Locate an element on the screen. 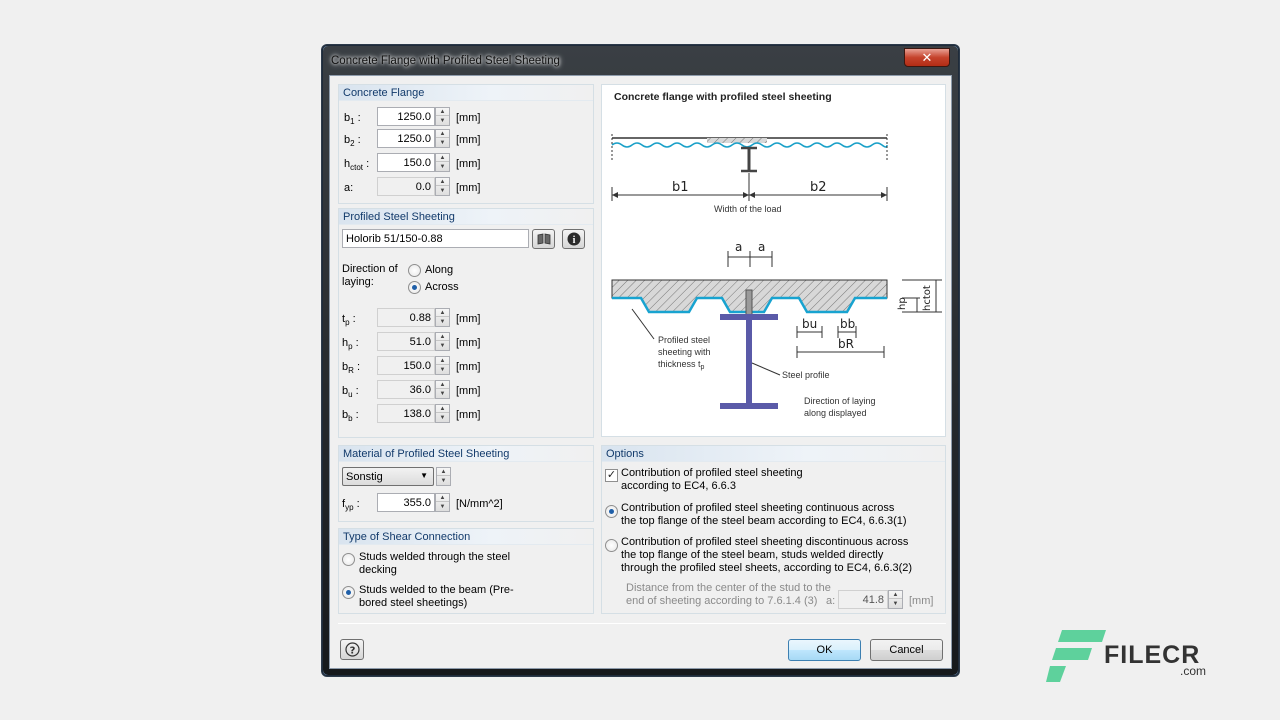 The image size is (1280, 720). library-button is located at coordinates (543, 239).